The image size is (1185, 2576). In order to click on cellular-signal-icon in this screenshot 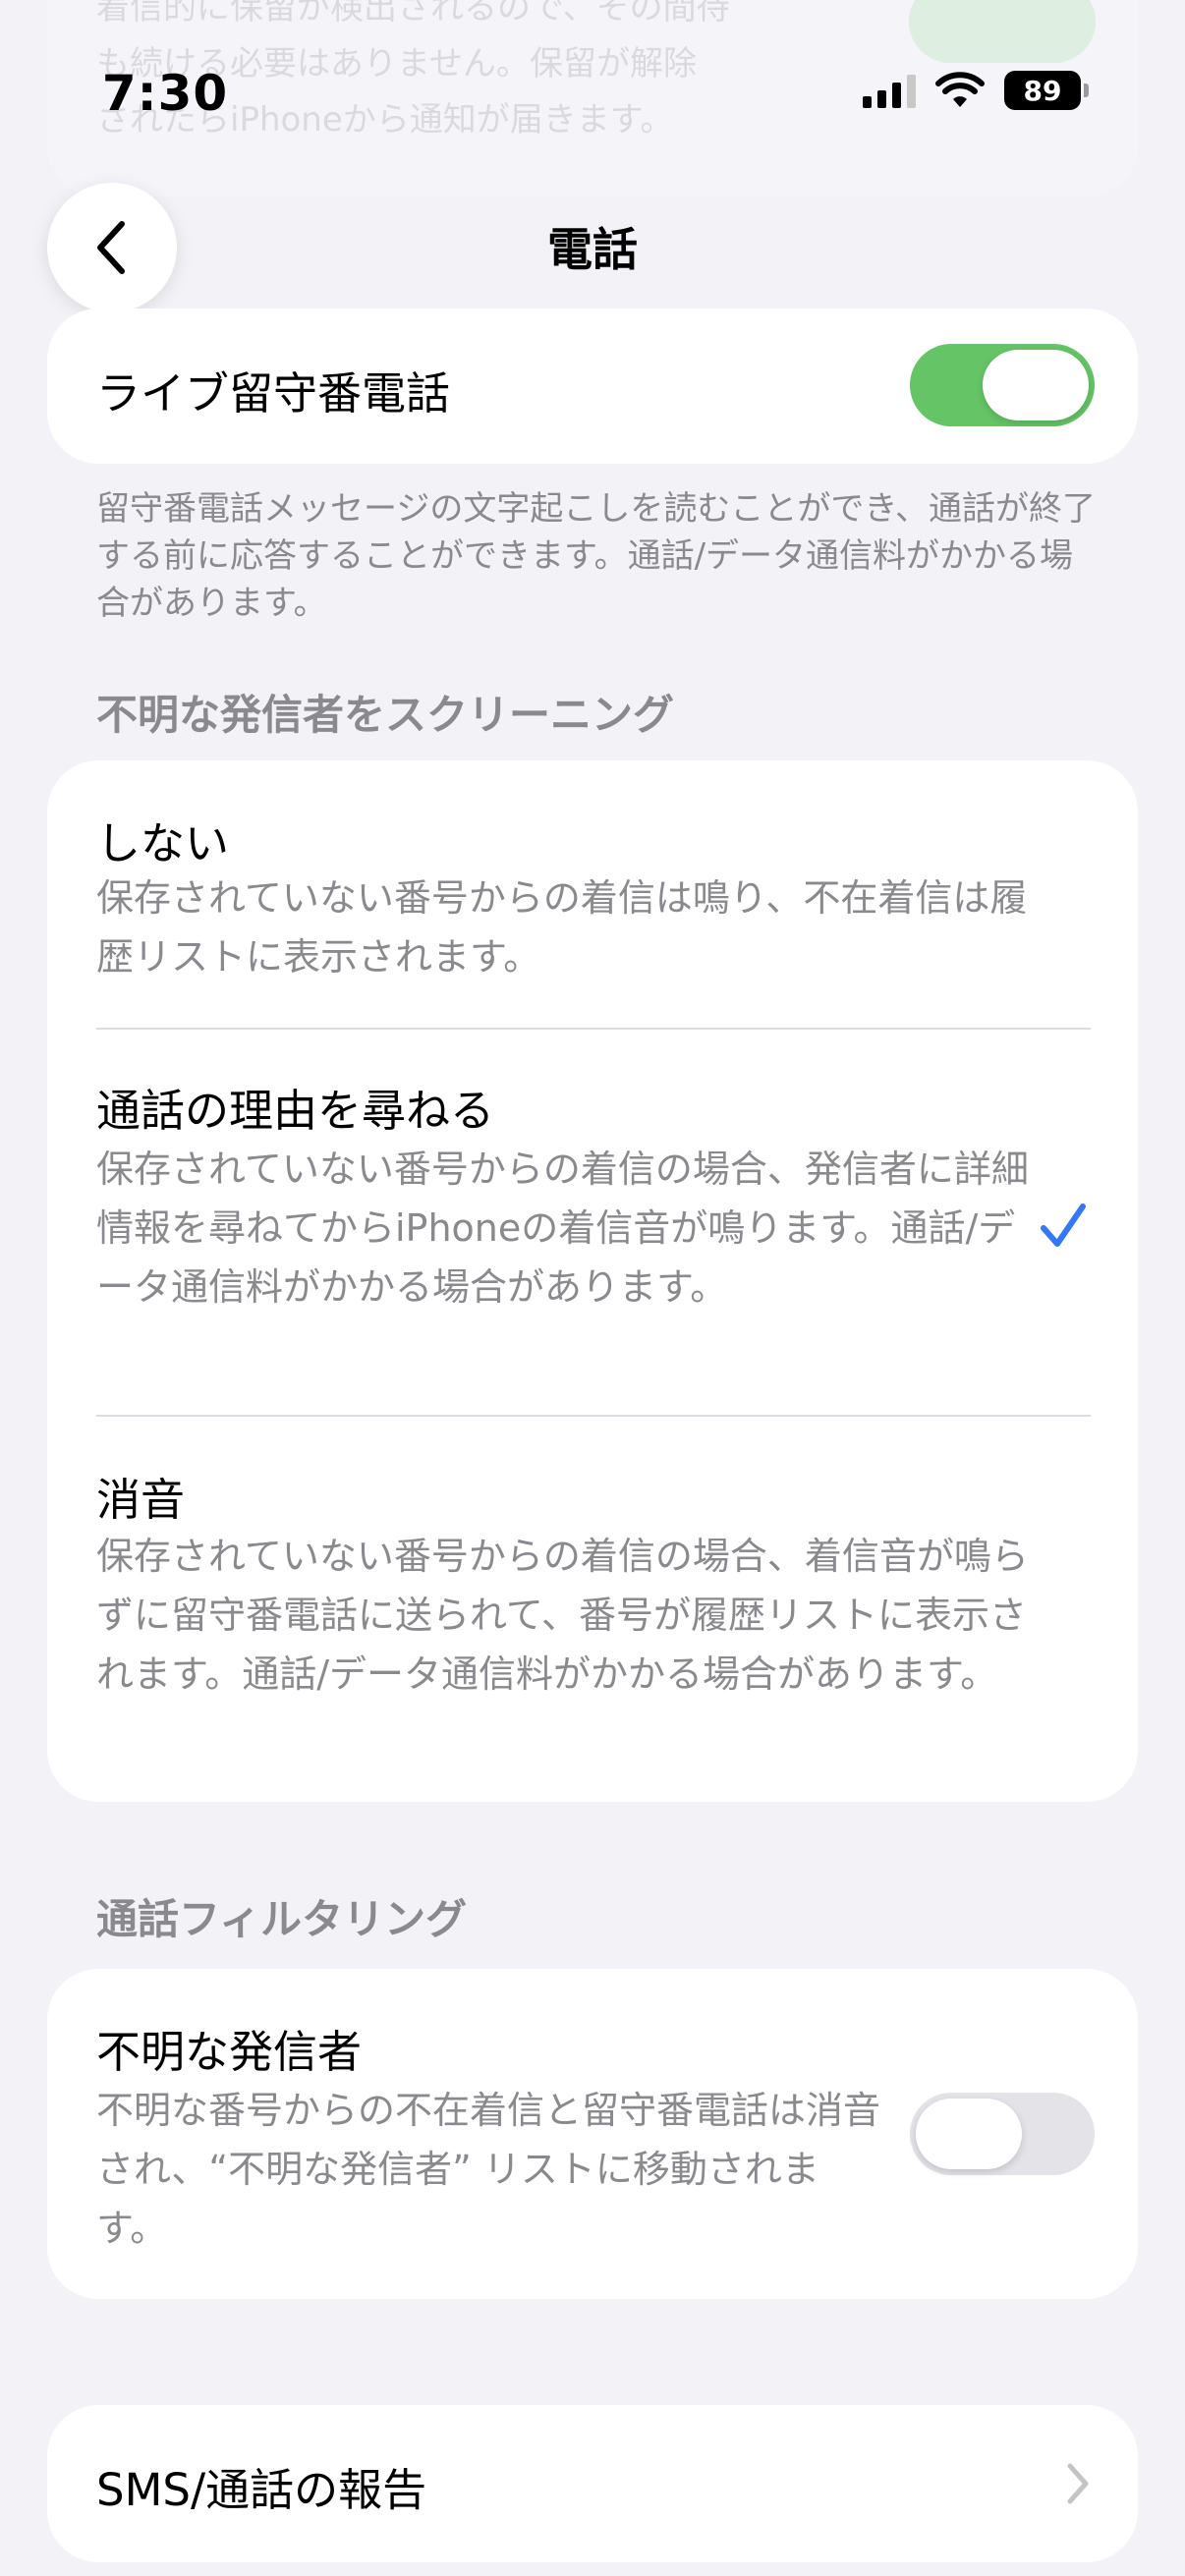, I will do `click(890, 90)`.